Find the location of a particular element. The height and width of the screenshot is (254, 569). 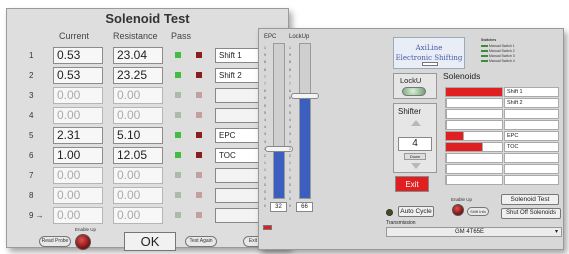

resistance-cell: 12.05 is located at coordinates (138, 155).